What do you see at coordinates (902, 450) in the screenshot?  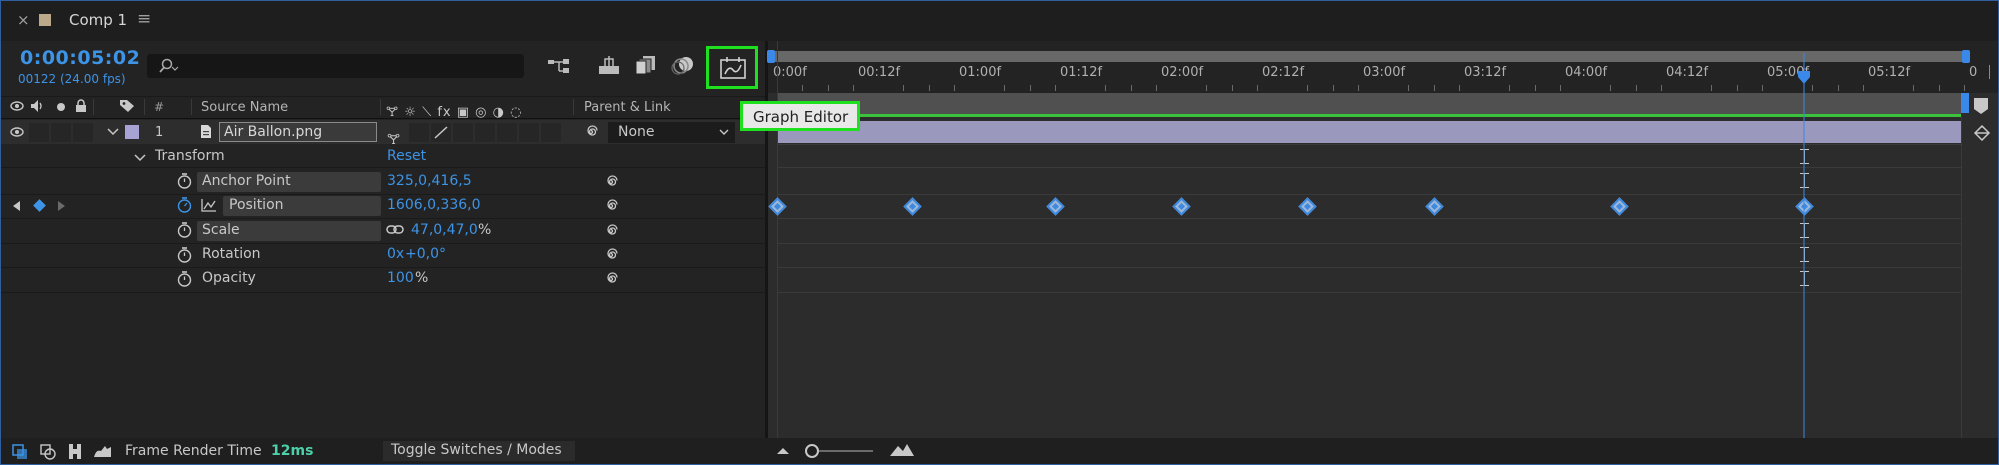 I see `zoom-in-icon` at bounding box center [902, 450].